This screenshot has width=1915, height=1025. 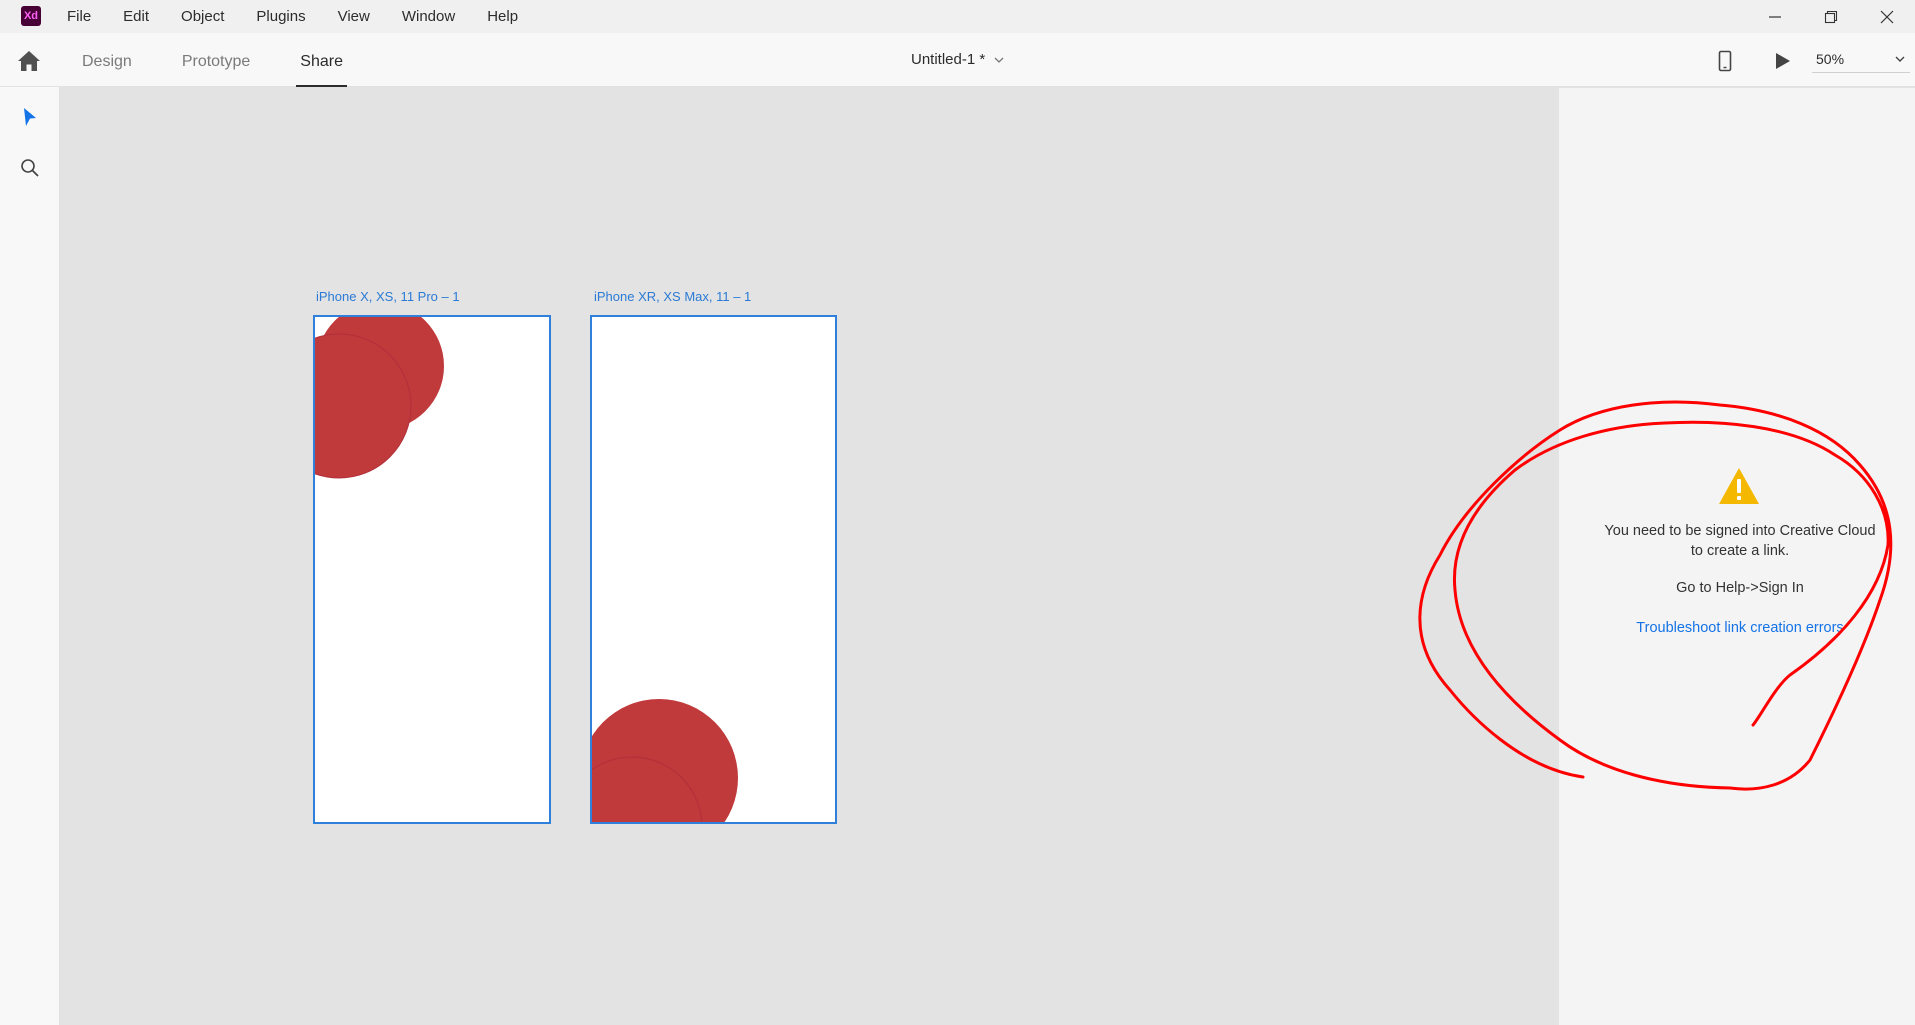 I want to click on tab-share: Share, so click(x=321, y=60).